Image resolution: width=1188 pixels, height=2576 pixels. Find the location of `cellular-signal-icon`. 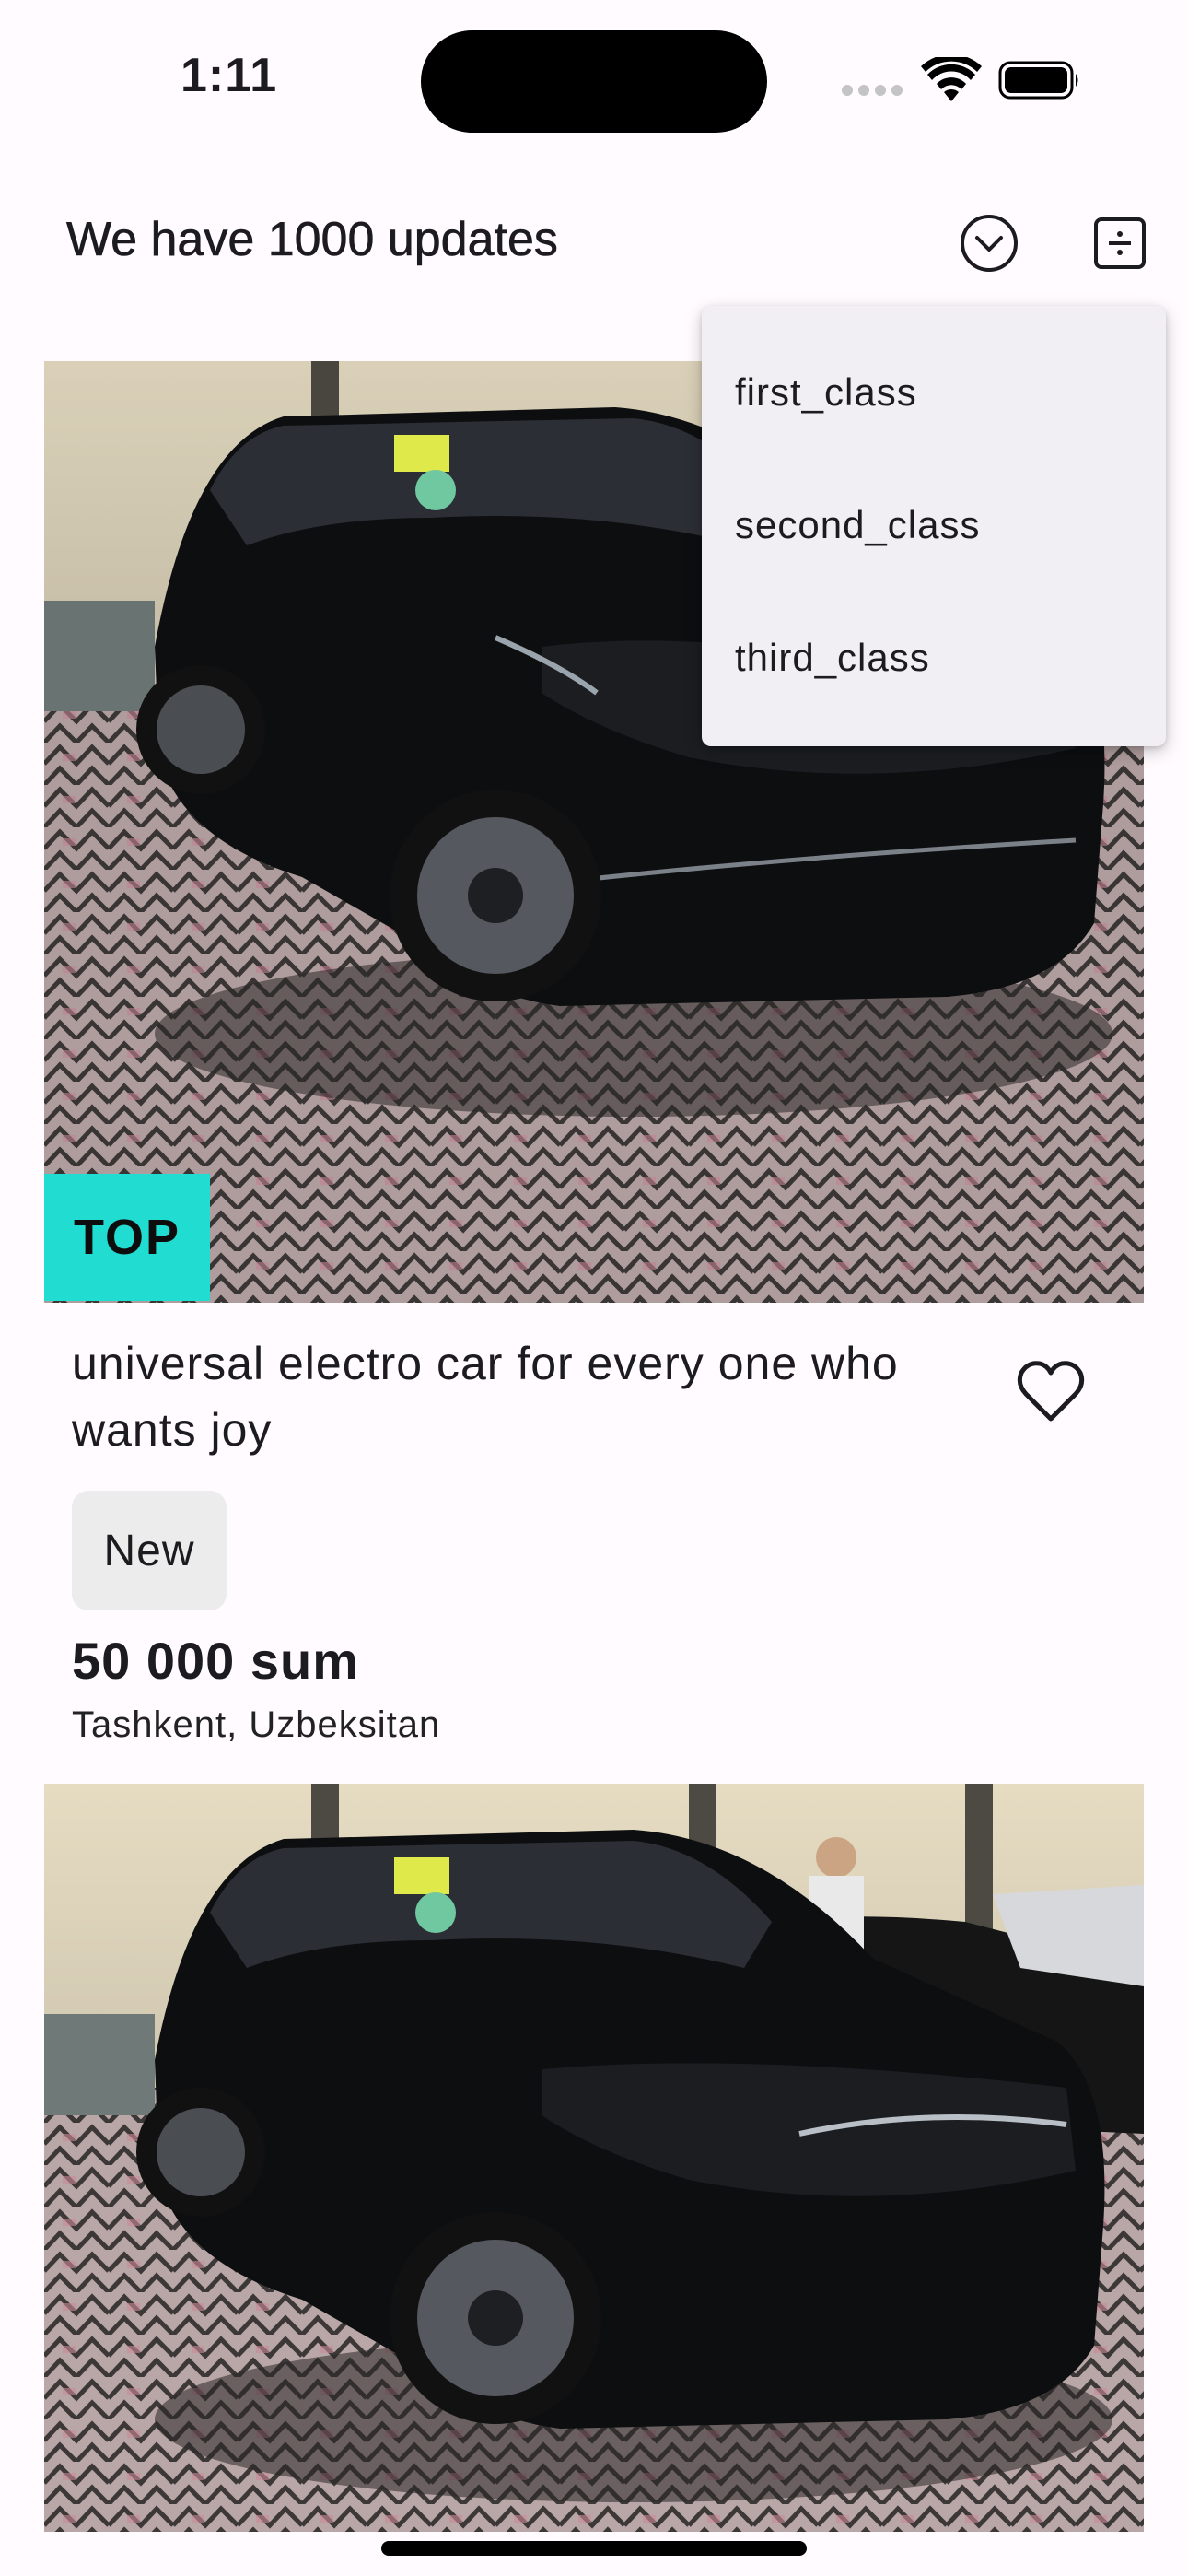

cellular-signal-icon is located at coordinates (872, 91).